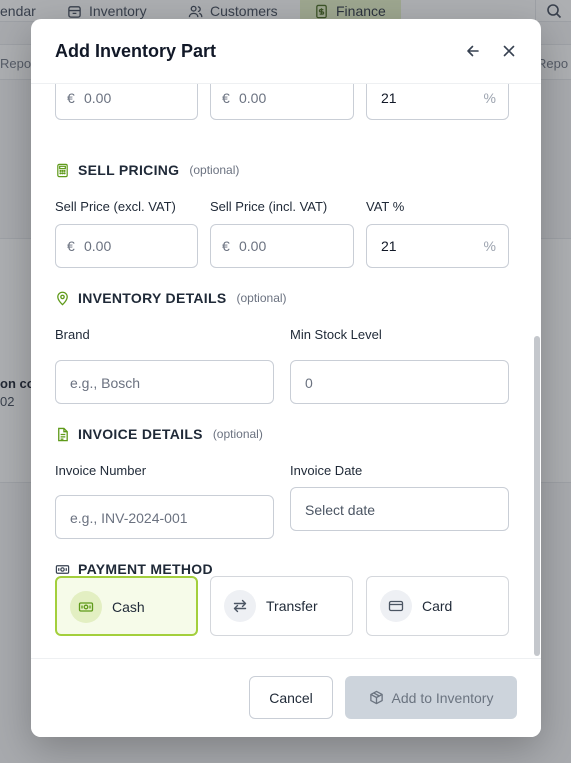  I want to click on modal-footer: Cancel Add to Inventory, so click(286, 697).